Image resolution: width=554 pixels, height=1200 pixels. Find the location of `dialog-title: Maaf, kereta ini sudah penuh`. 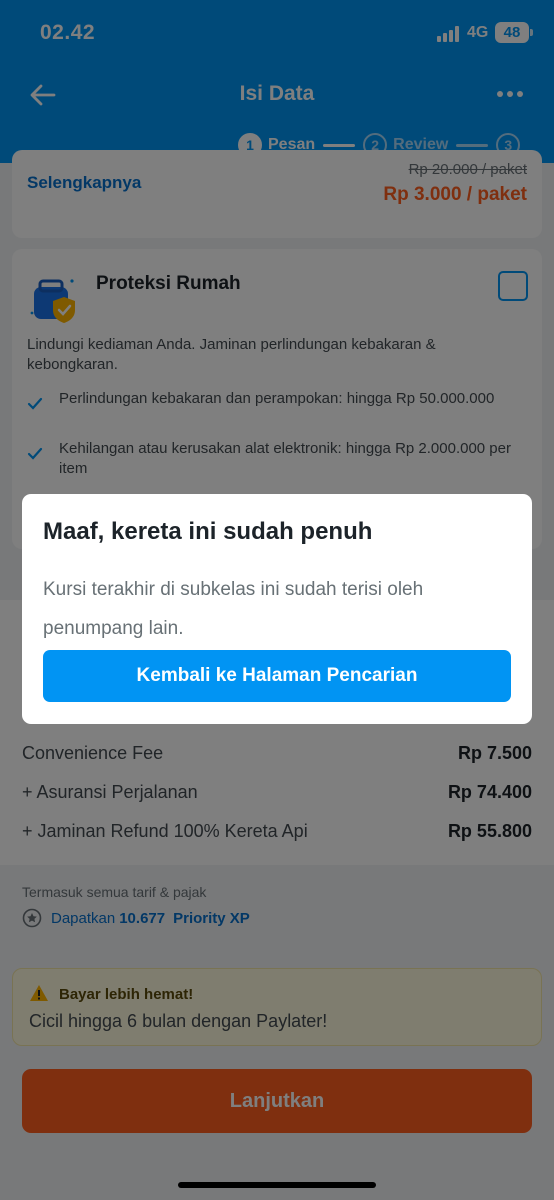

dialog-title: Maaf, kereta ini sudah penuh is located at coordinates (208, 531).